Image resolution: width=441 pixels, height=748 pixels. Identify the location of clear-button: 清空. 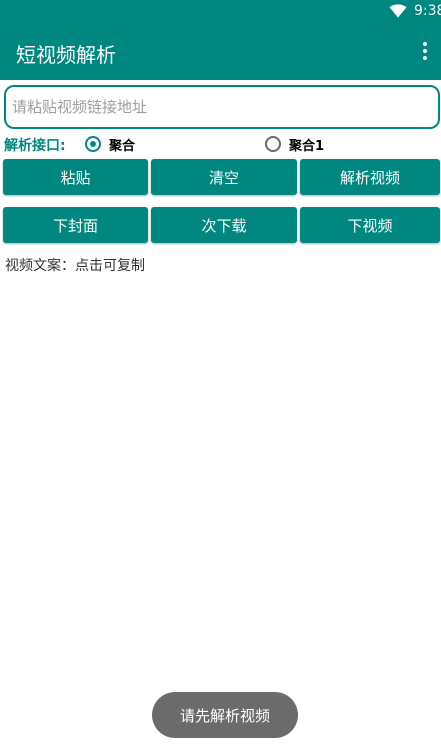
(224, 177).